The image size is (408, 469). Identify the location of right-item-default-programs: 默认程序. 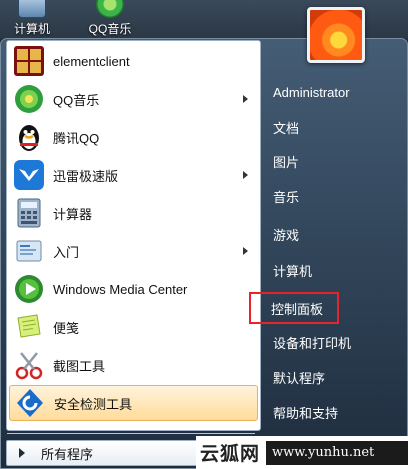
(335, 377).